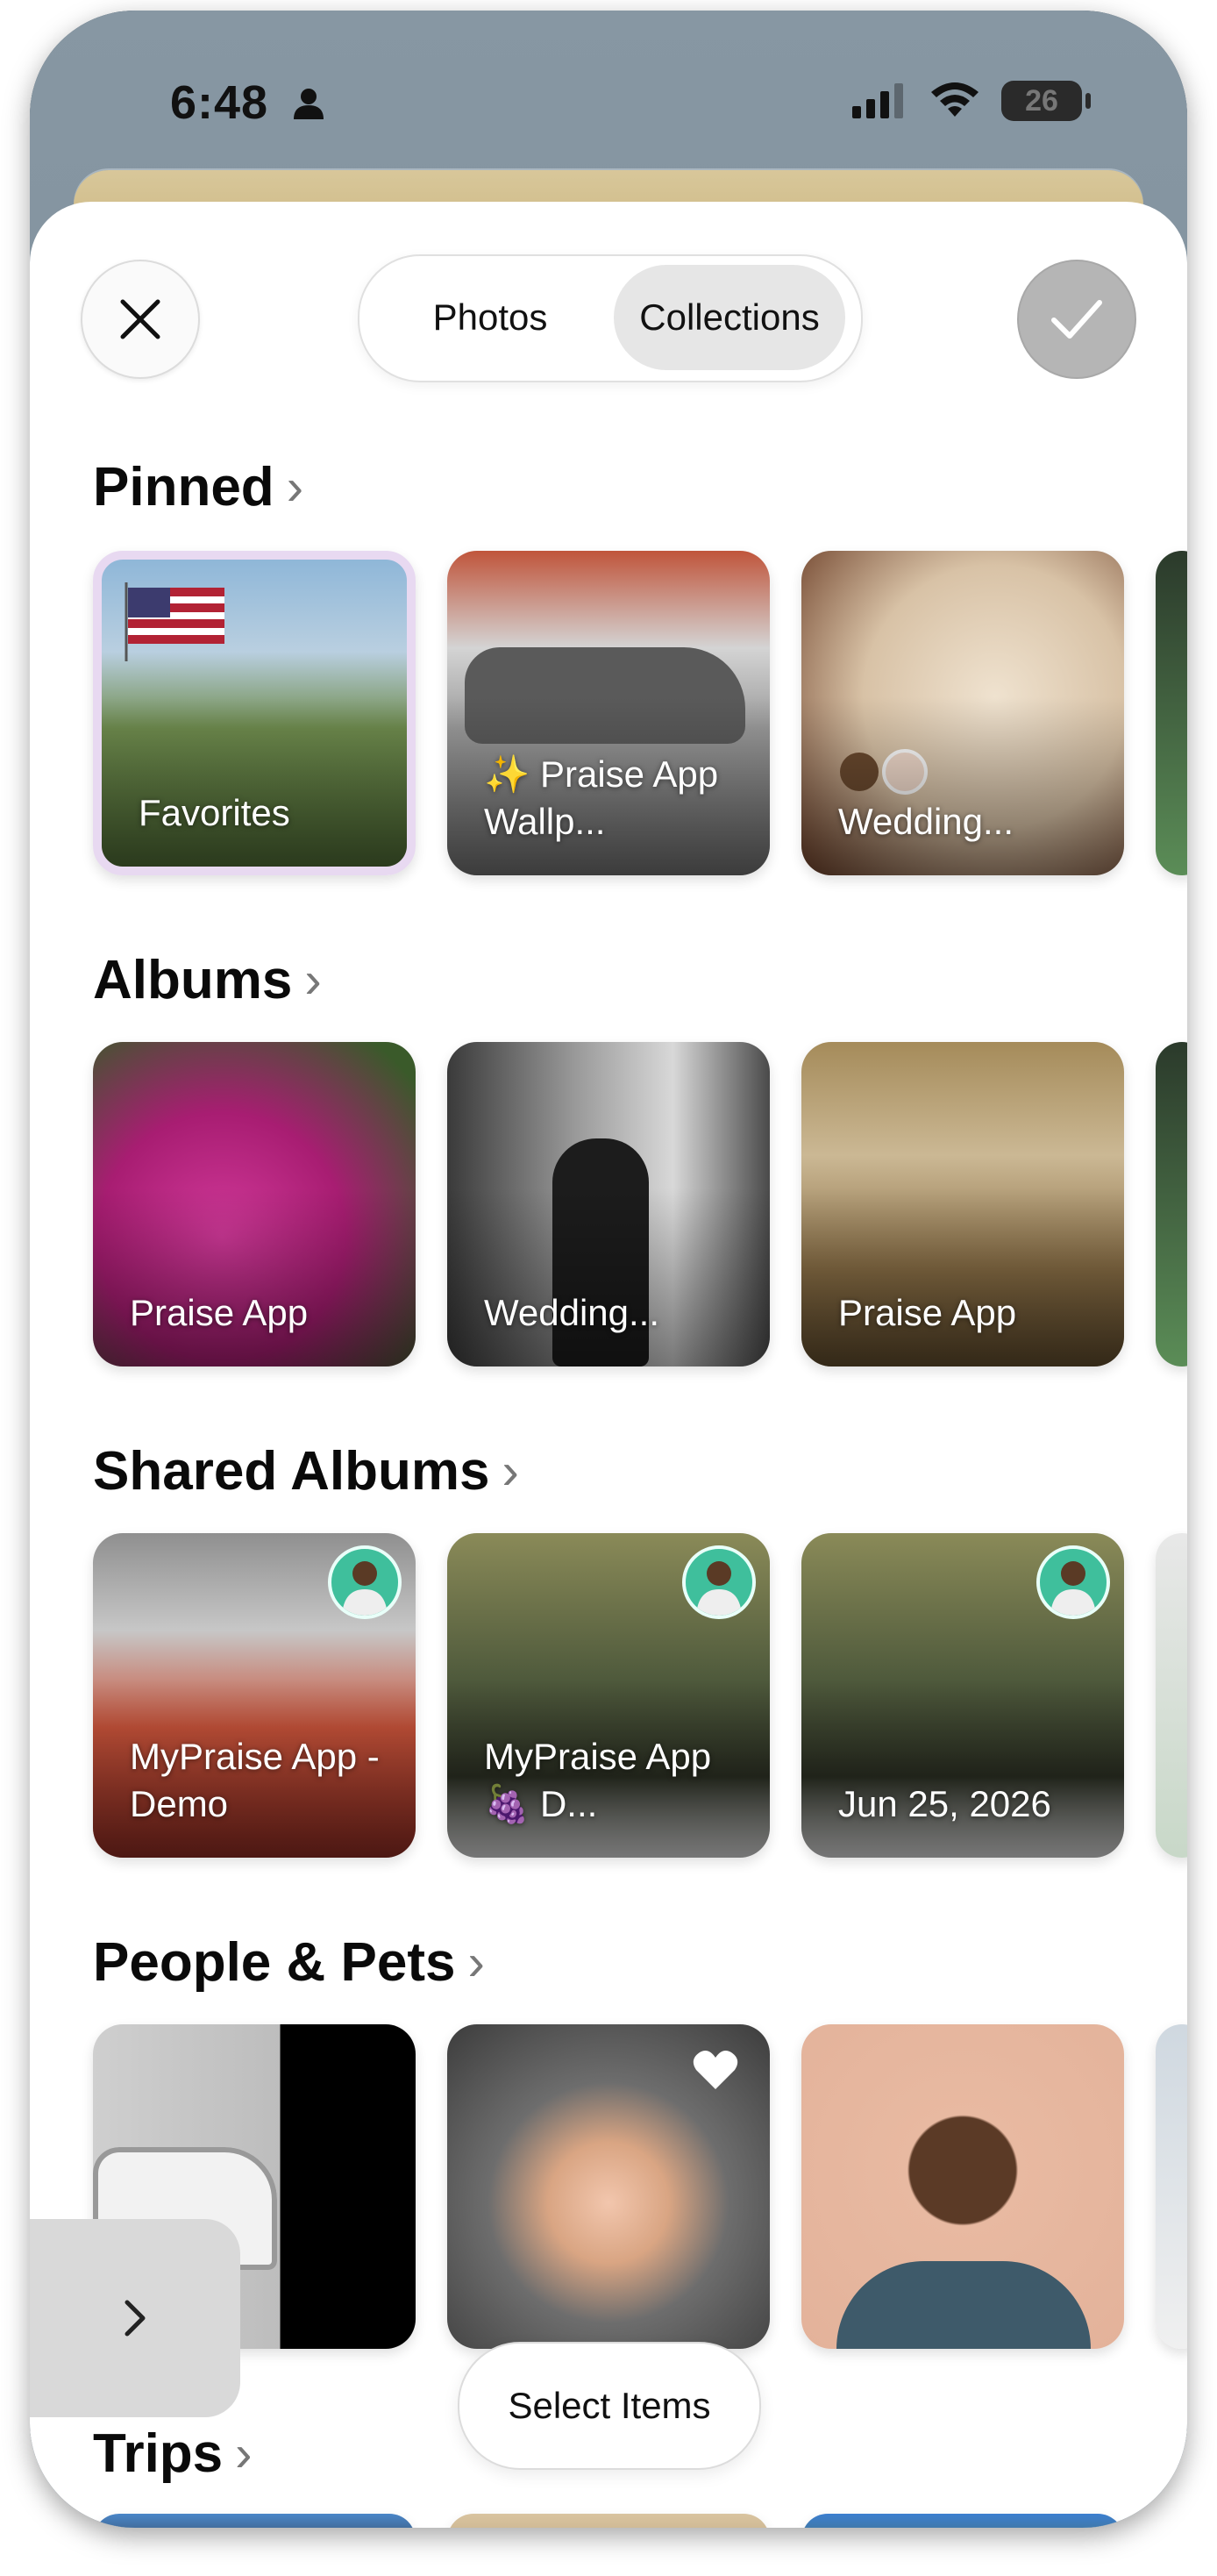 The image size is (1217, 2576). I want to click on pinned-item-more, so click(1171, 713).